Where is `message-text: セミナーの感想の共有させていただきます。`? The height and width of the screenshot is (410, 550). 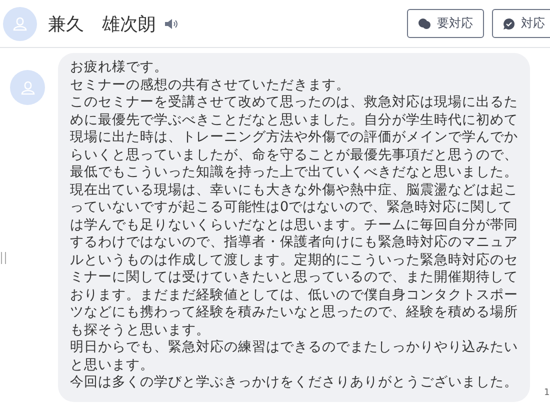
message-text: セミナーの感想の共有させていただきます。 is located at coordinates (210, 85).